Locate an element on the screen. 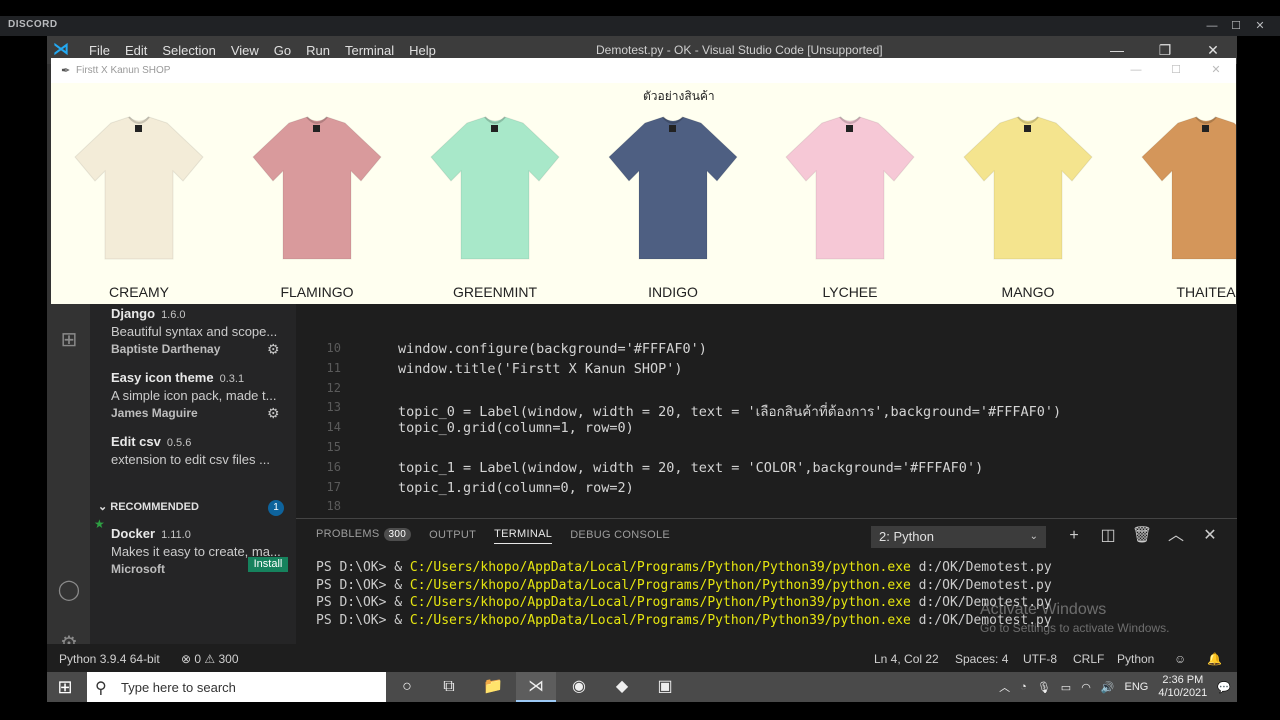  problems-status: ⊗ 0 ⚠ 300 is located at coordinates (210, 659).